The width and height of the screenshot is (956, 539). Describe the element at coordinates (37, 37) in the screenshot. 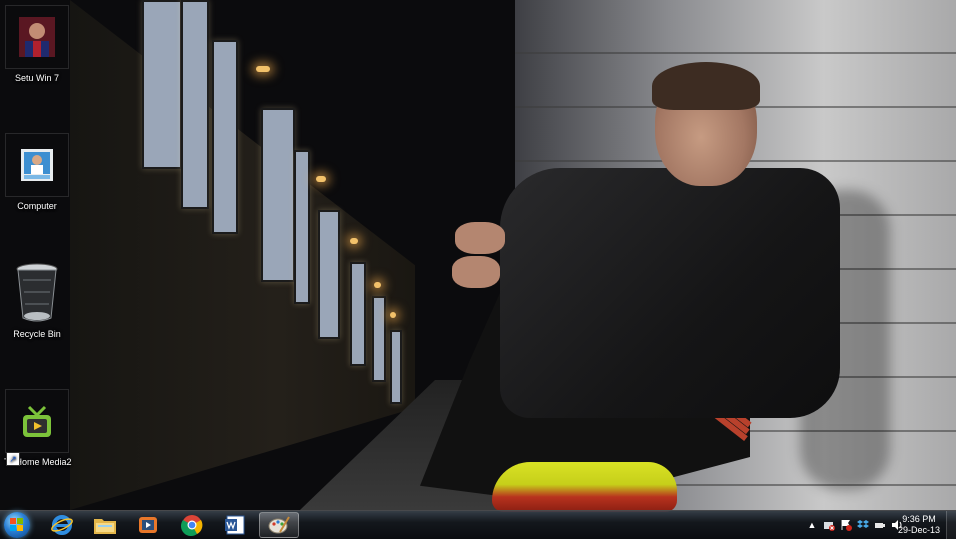

I see `user-photo-icon` at that location.